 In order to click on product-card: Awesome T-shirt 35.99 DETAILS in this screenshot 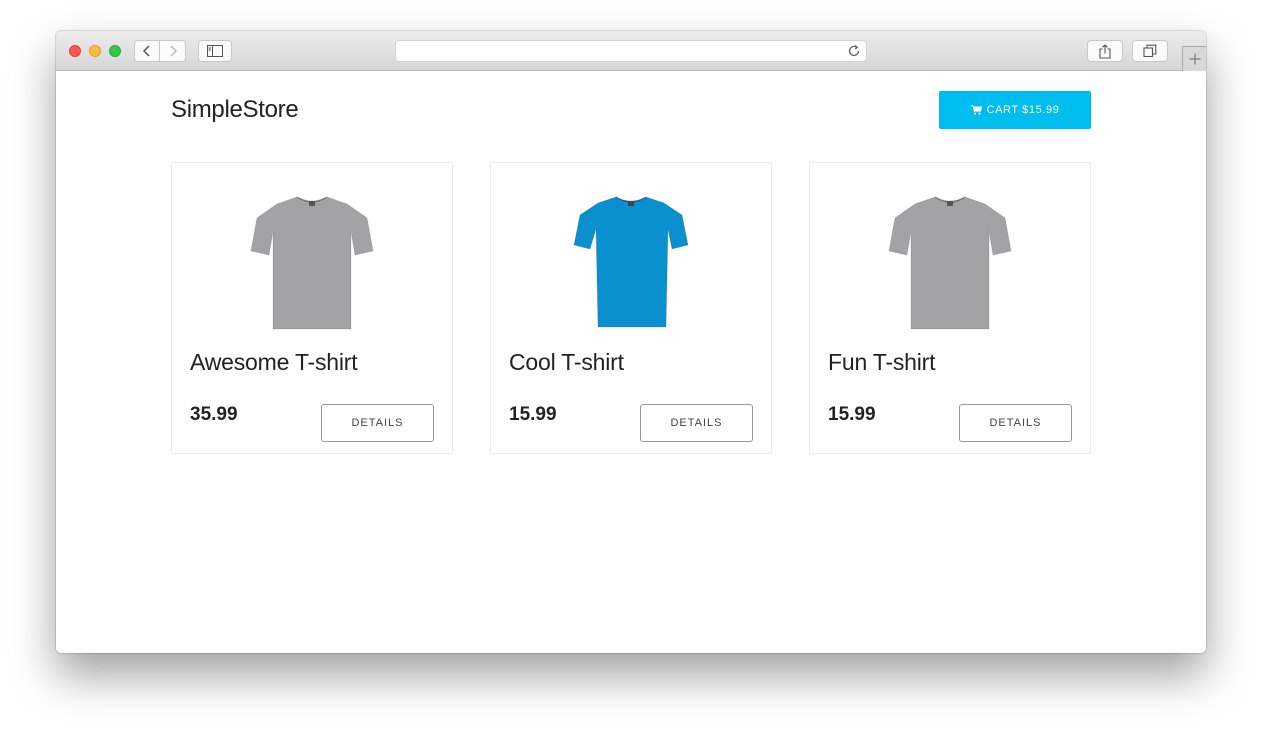, I will do `click(312, 308)`.